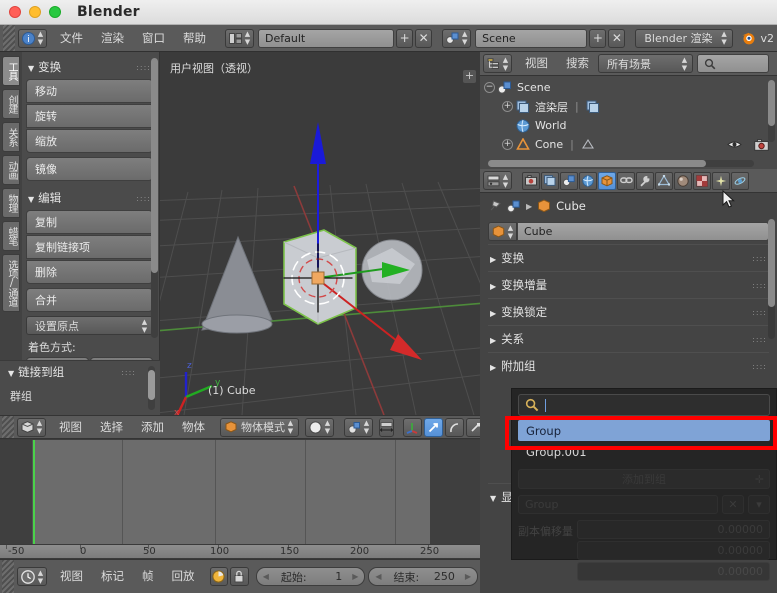 The image size is (777, 593). Describe the element at coordinates (550, 180) in the screenshot. I see `properties-tab-render-layers` at that location.